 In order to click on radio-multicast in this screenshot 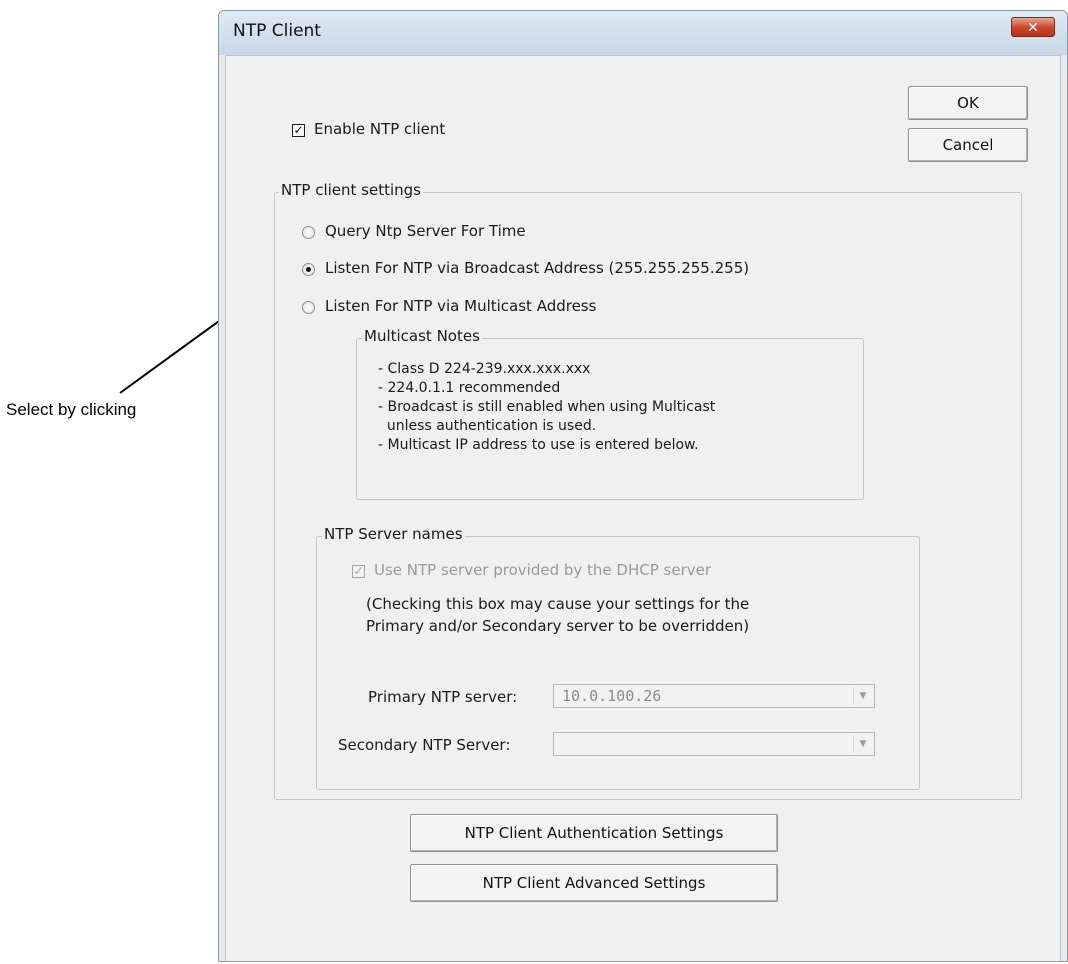, I will do `click(308, 307)`.